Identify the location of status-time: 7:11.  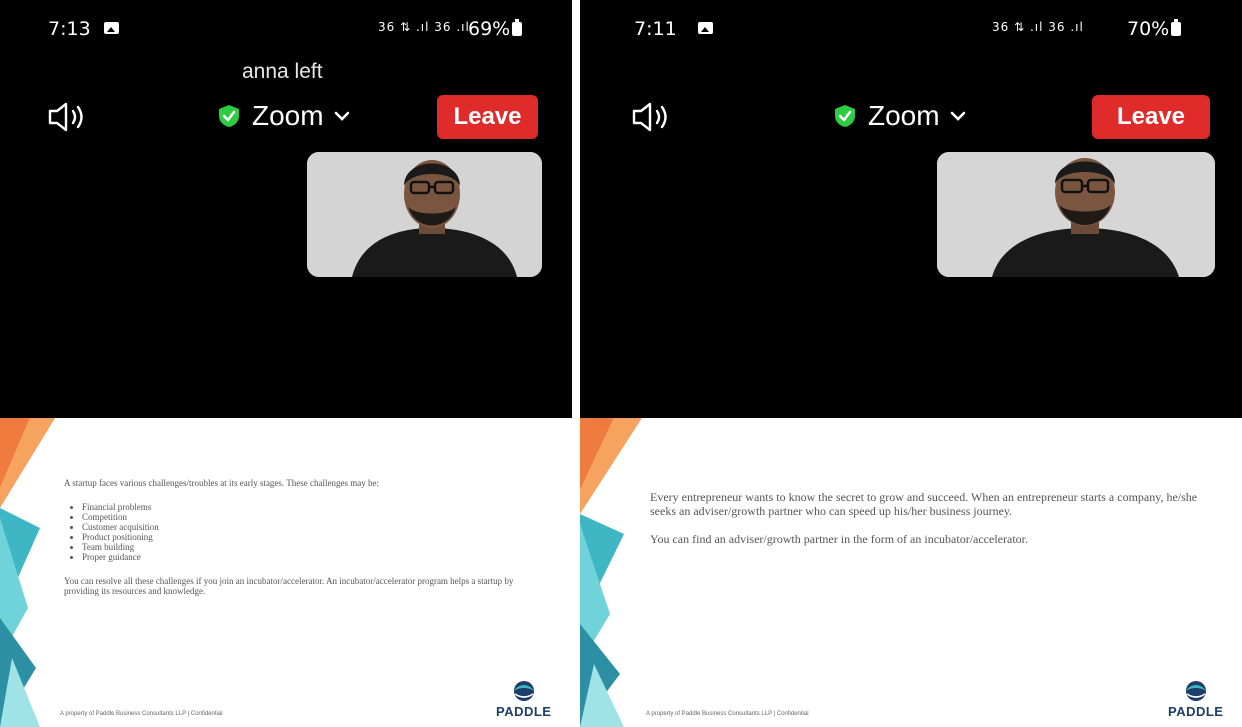
(655, 29).